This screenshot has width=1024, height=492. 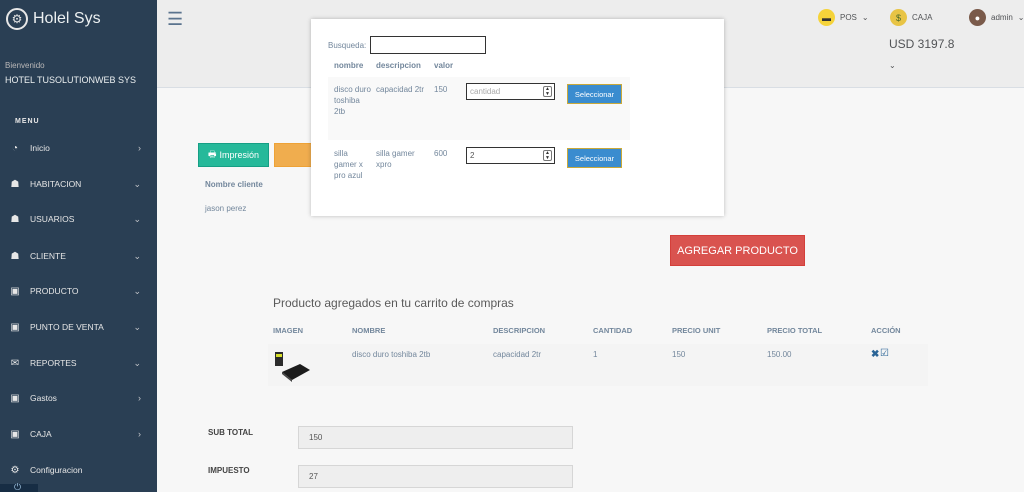 What do you see at coordinates (922, 17) in the screenshot?
I see `caja-label: CAJA` at bounding box center [922, 17].